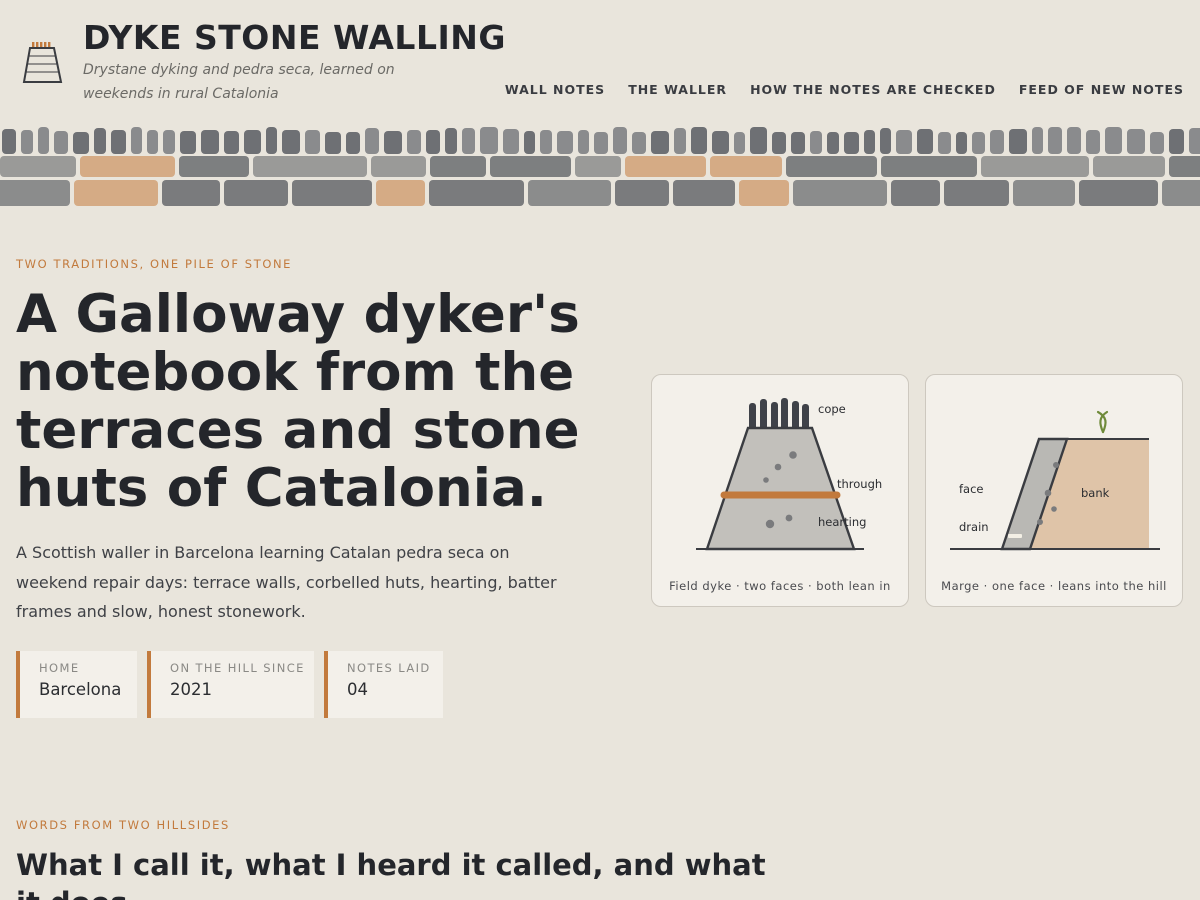 This screenshot has height=900, width=1200. Describe the element at coordinates (555, 89) in the screenshot. I see `nav-link-wall-notes: WALL NOTES` at that location.